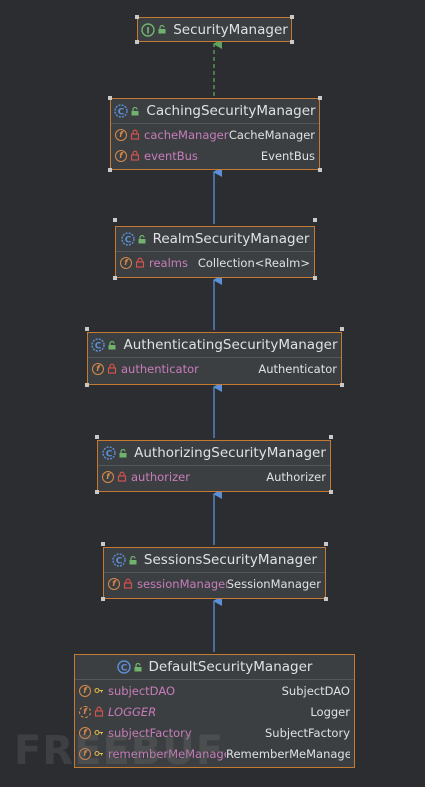 This screenshot has height=787, width=425. I want to click on field-type: SessionManager, so click(273, 583).